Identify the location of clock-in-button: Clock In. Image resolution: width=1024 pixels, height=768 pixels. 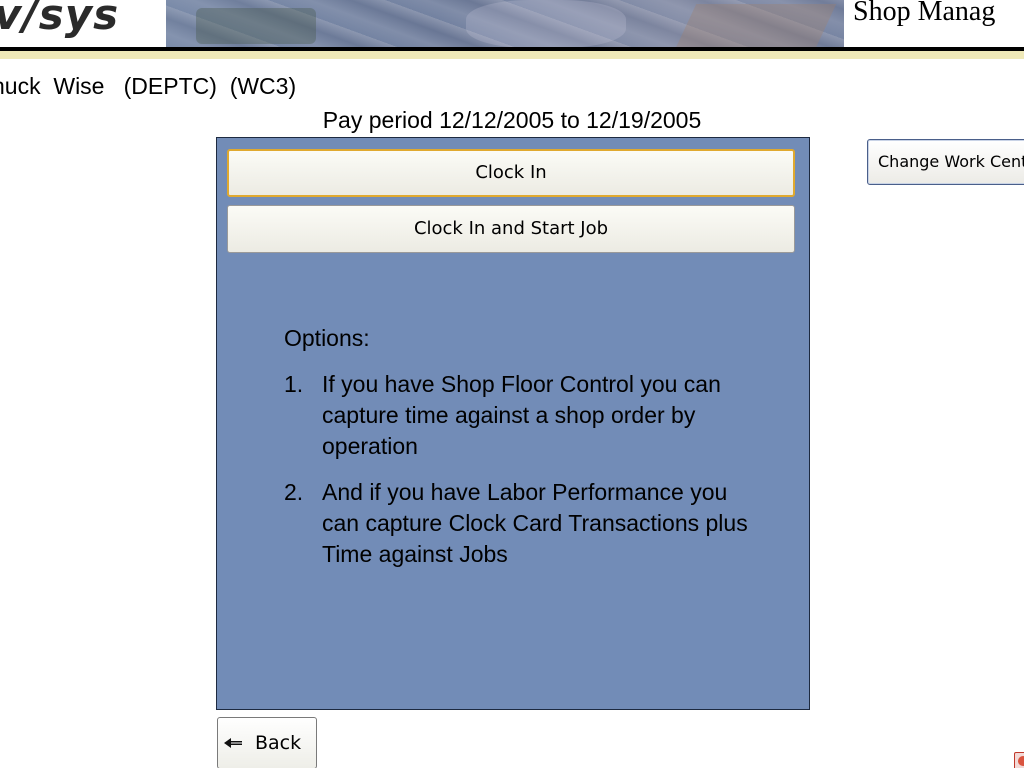
(511, 173).